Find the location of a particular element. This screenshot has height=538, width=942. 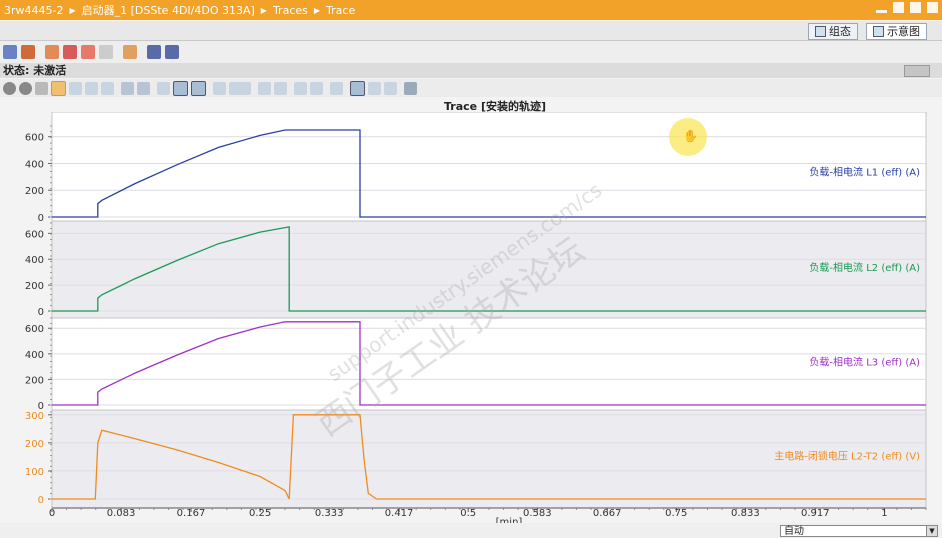

x-tick-label: 0.917 is located at coordinates (815, 513).